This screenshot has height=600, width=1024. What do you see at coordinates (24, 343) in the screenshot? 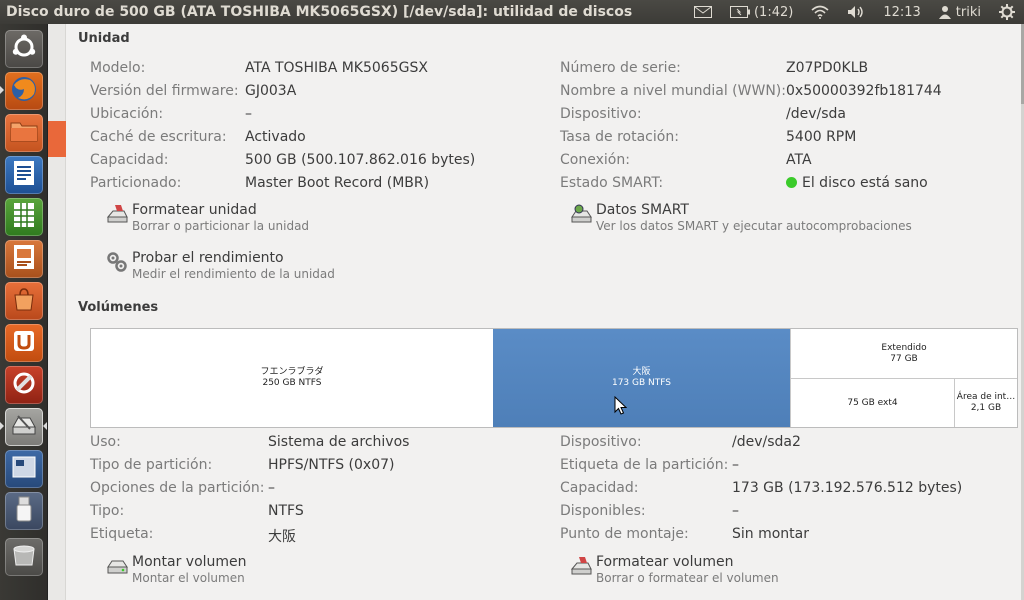
I see `launcher-ubuntu-one` at bounding box center [24, 343].